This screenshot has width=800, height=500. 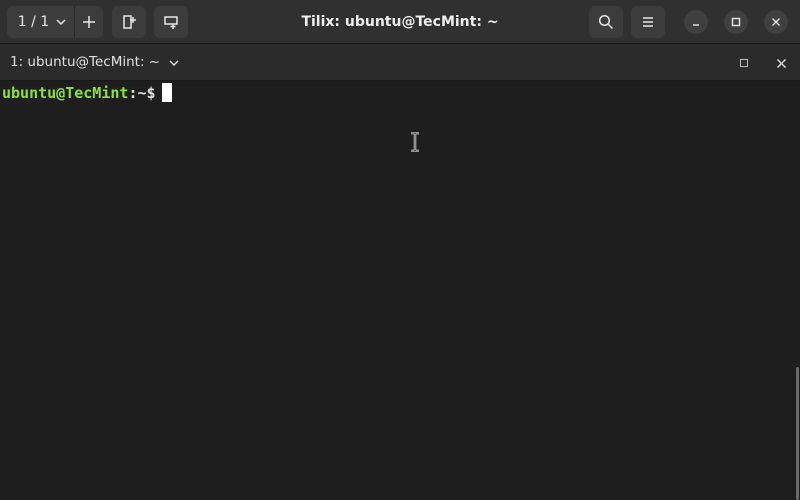 I want to click on prompt-line: ubuntu@TecMint:~$, so click(x=87, y=93).